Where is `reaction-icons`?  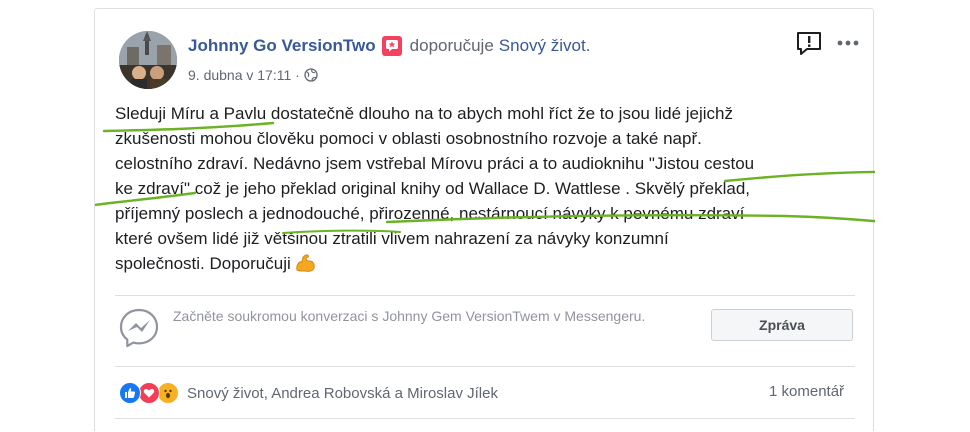
reaction-icons is located at coordinates (150, 393).